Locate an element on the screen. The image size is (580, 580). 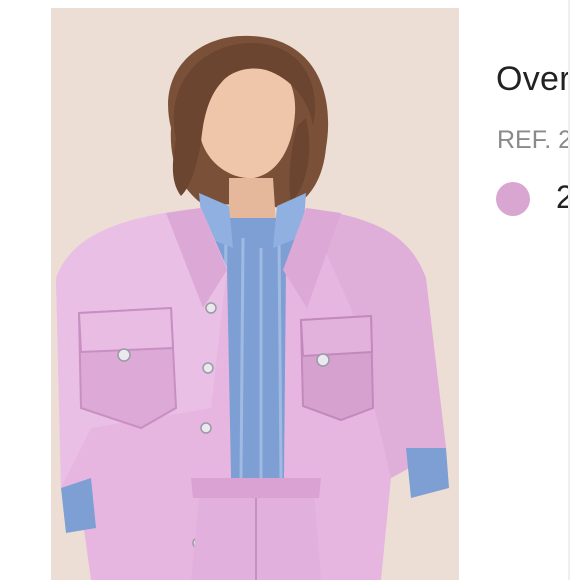
color-swatch is located at coordinates (513, 199).